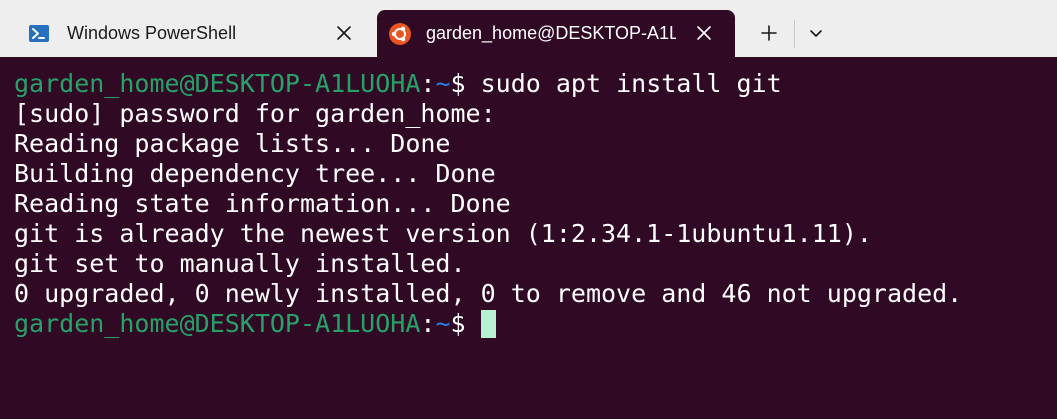 This screenshot has width=1057, height=419. What do you see at coordinates (400, 33) in the screenshot?
I see `ubuntu-icon` at bounding box center [400, 33].